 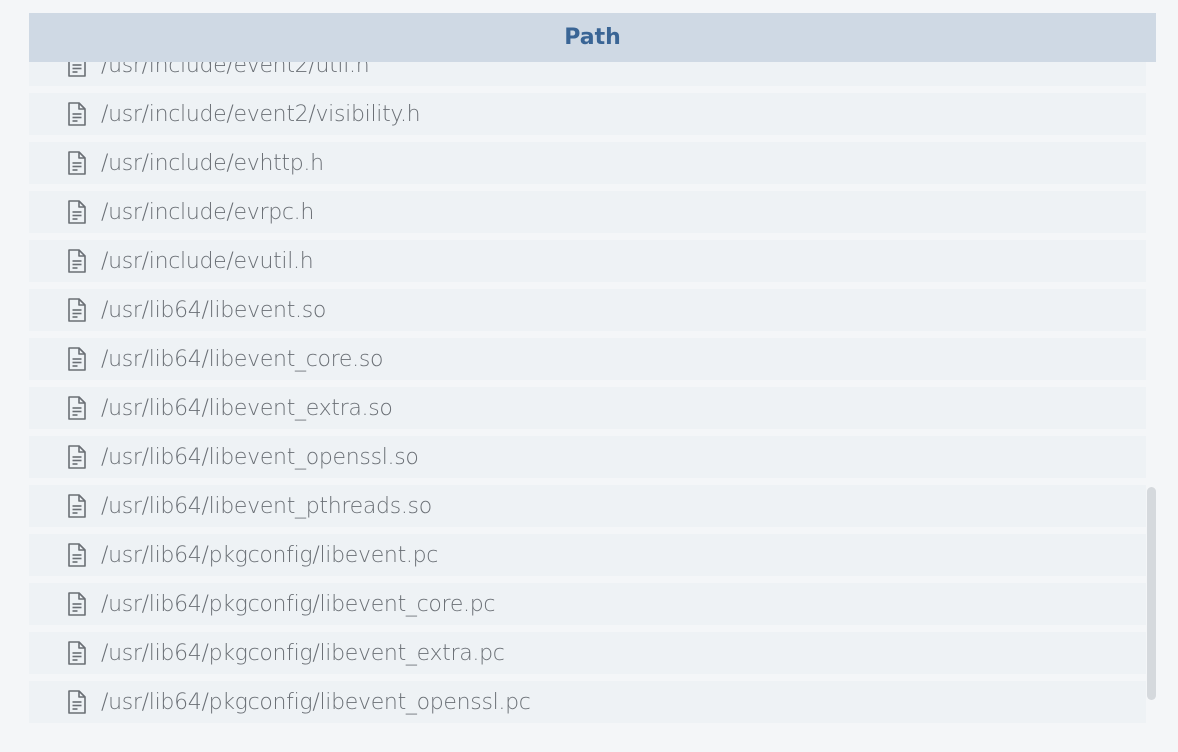 What do you see at coordinates (1151, 593) in the screenshot?
I see `scrollbar-thumb` at bounding box center [1151, 593].